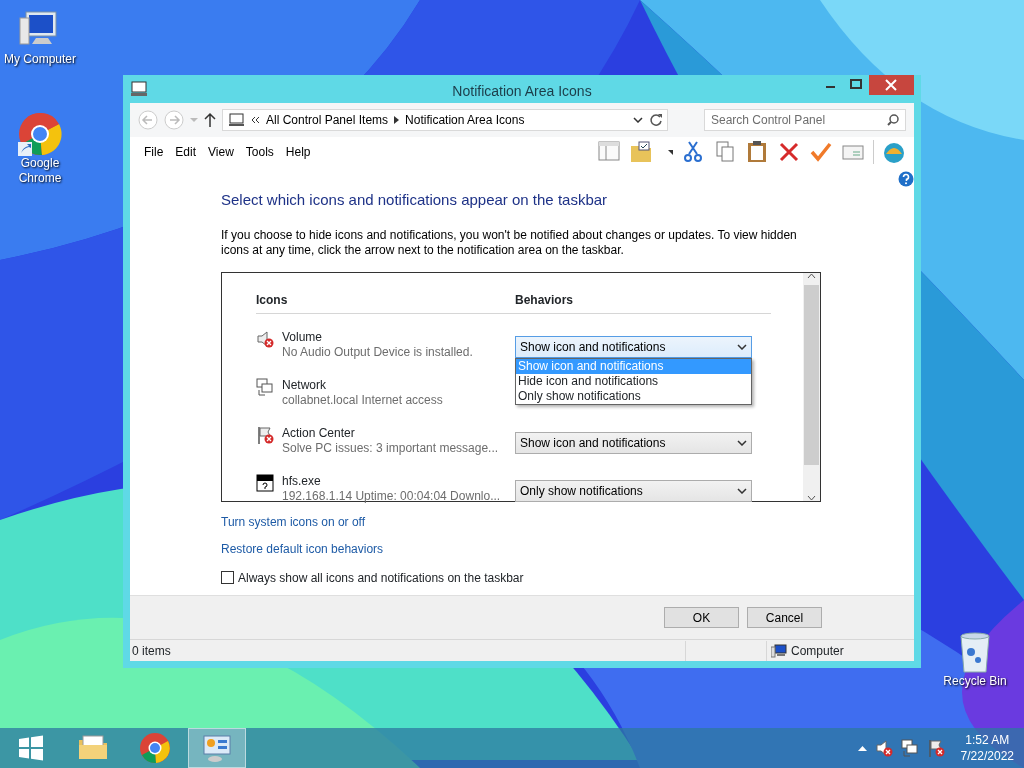 The image size is (1024, 768). Describe the element at coordinates (298, 151) in the screenshot. I see `menu-item: Help` at that location.